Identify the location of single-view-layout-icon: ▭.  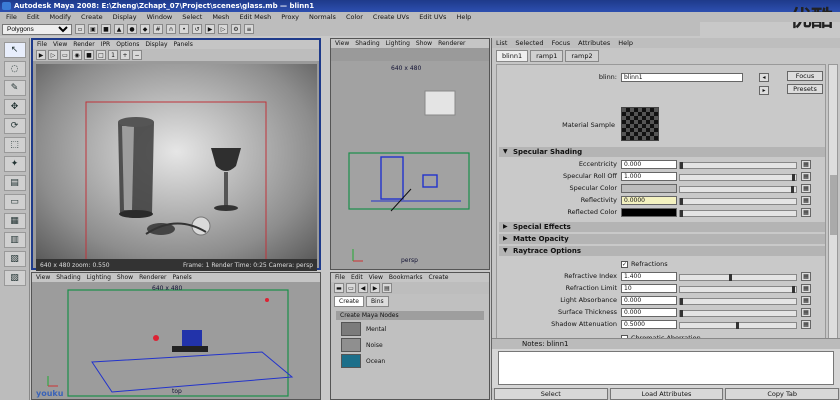
(14, 202).